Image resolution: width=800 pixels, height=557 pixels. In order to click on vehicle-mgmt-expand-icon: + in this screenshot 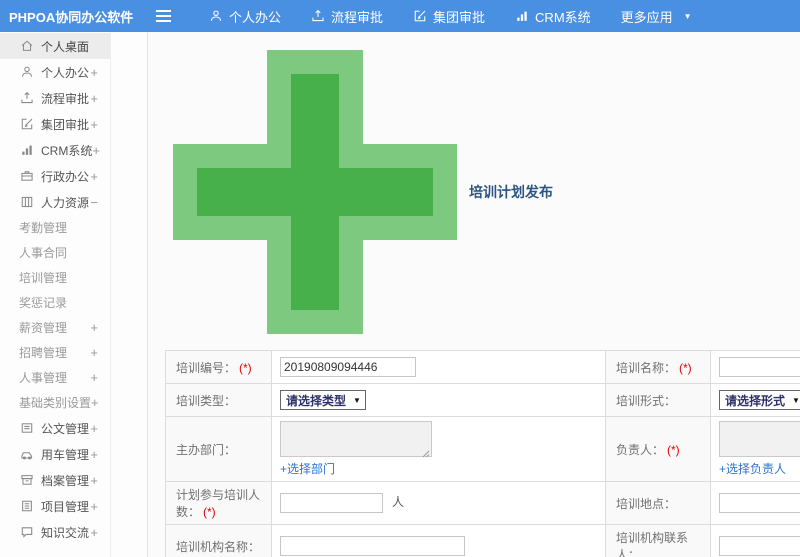, I will do `click(94, 454)`.